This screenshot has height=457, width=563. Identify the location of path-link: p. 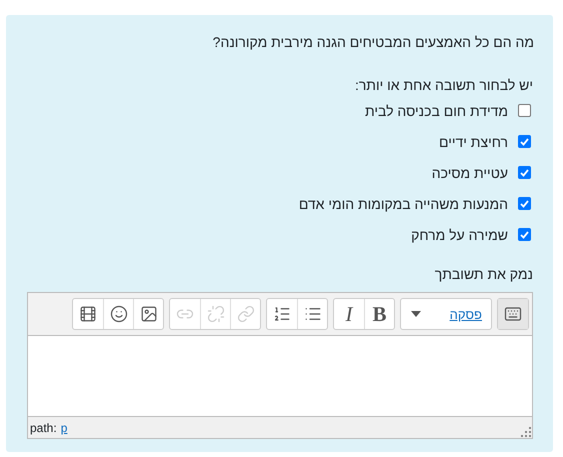
(64, 427).